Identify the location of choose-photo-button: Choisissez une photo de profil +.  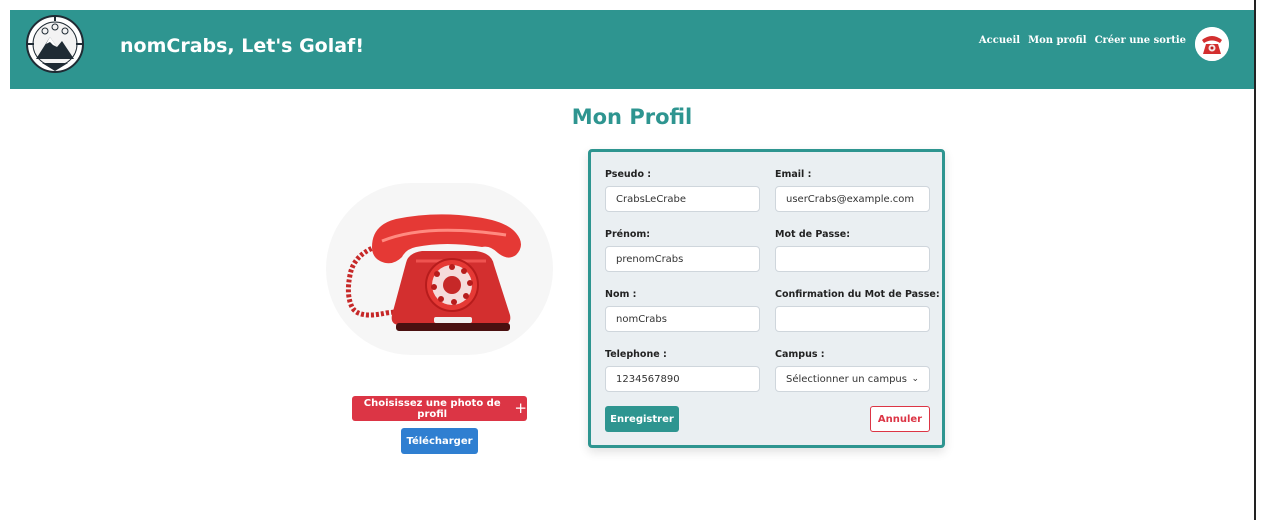
(439, 408).